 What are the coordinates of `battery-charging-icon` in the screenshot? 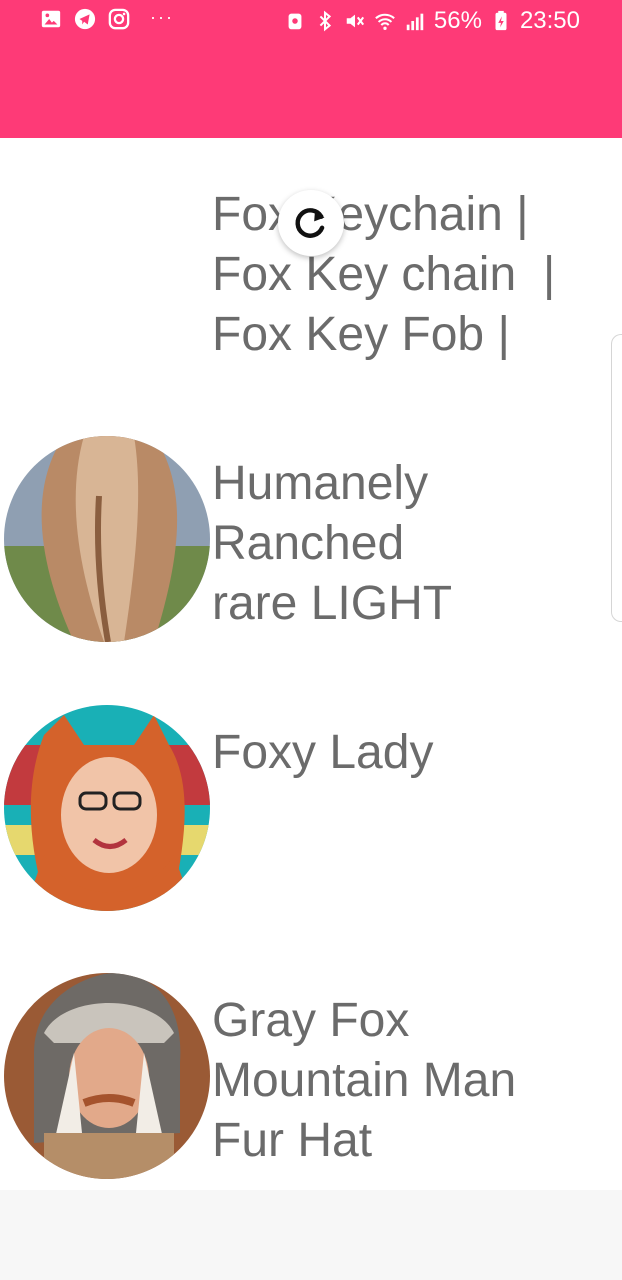 It's located at (501, 21).